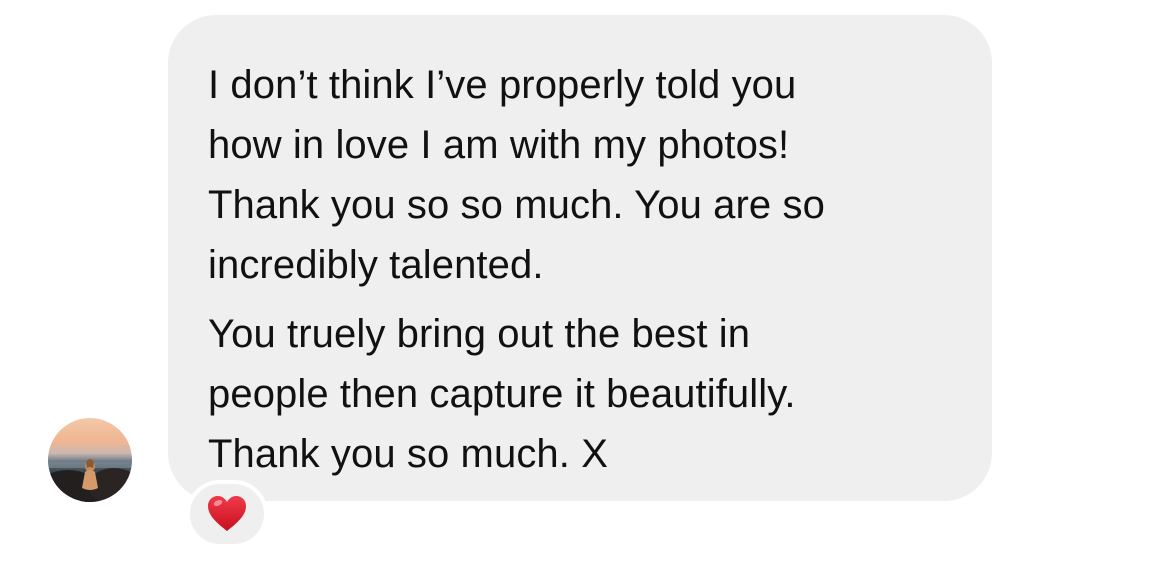 The width and height of the screenshot is (1170, 569). I want to click on avatar, so click(90, 460).